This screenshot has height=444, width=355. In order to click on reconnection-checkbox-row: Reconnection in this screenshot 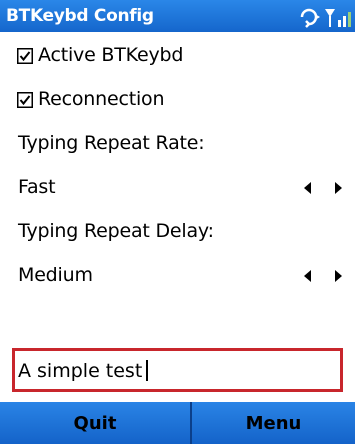, I will do `click(177, 100)`.